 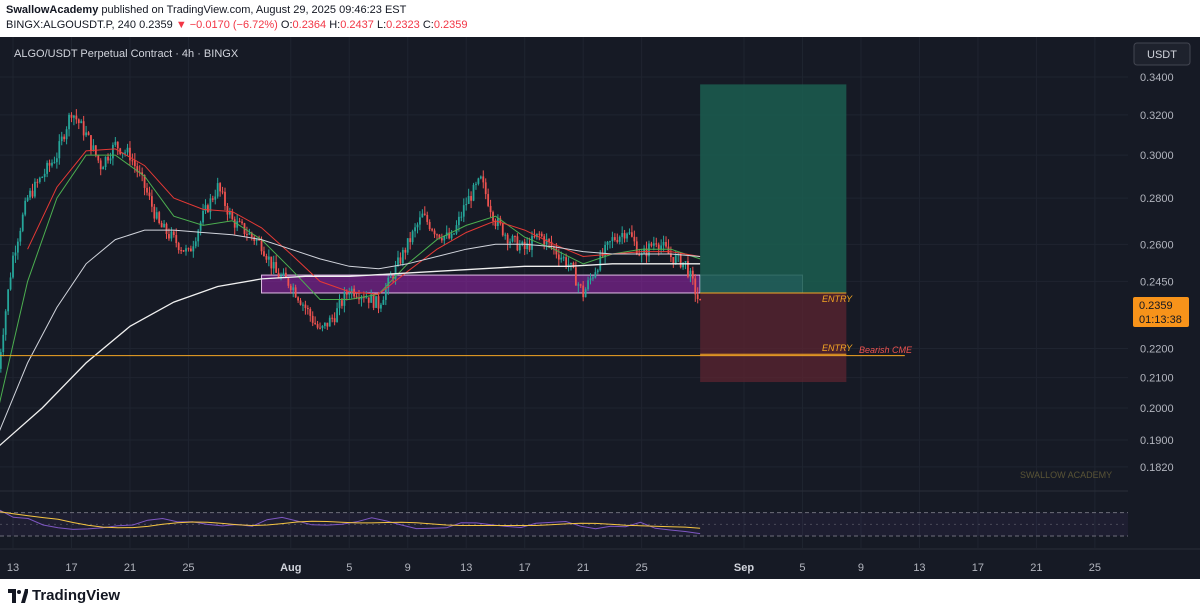 I want to click on symbol-label: BINGX:ALGOUSDT.P, 240, so click(x=71, y=25).